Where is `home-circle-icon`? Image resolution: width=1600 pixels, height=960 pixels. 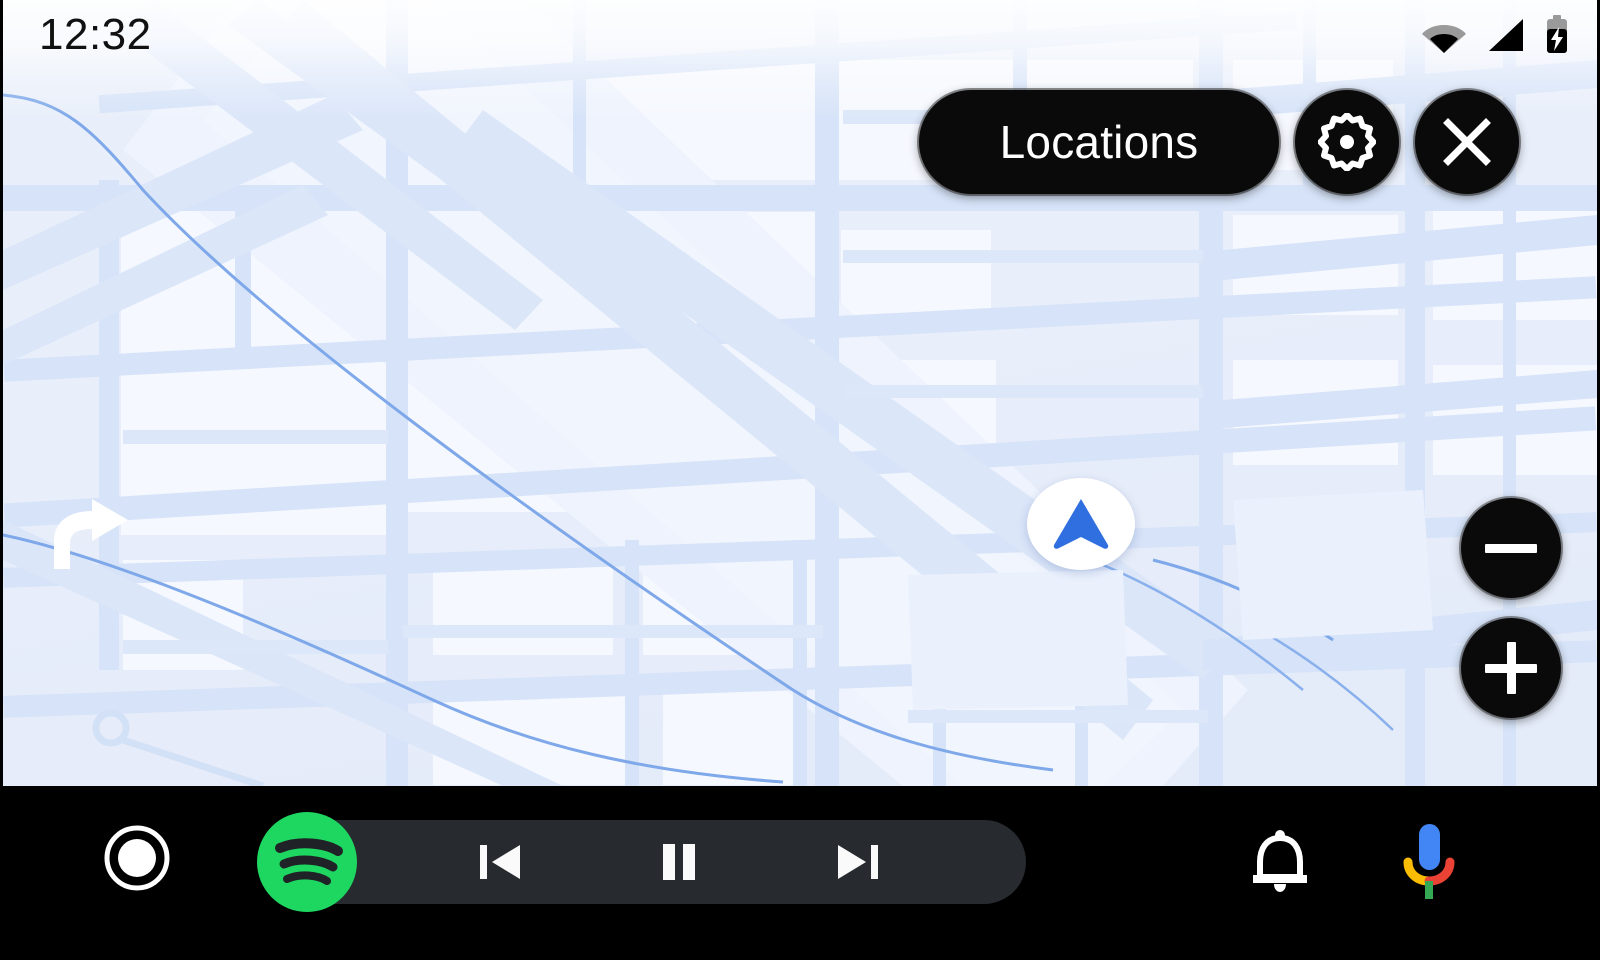 home-circle-icon is located at coordinates (137, 858).